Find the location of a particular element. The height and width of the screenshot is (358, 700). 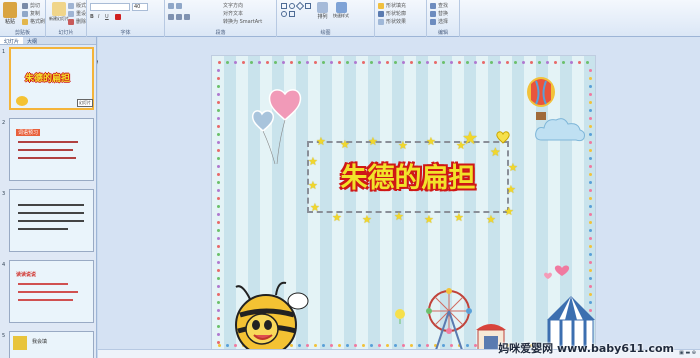

circle-shape-icon is located at coordinates (284, 14).